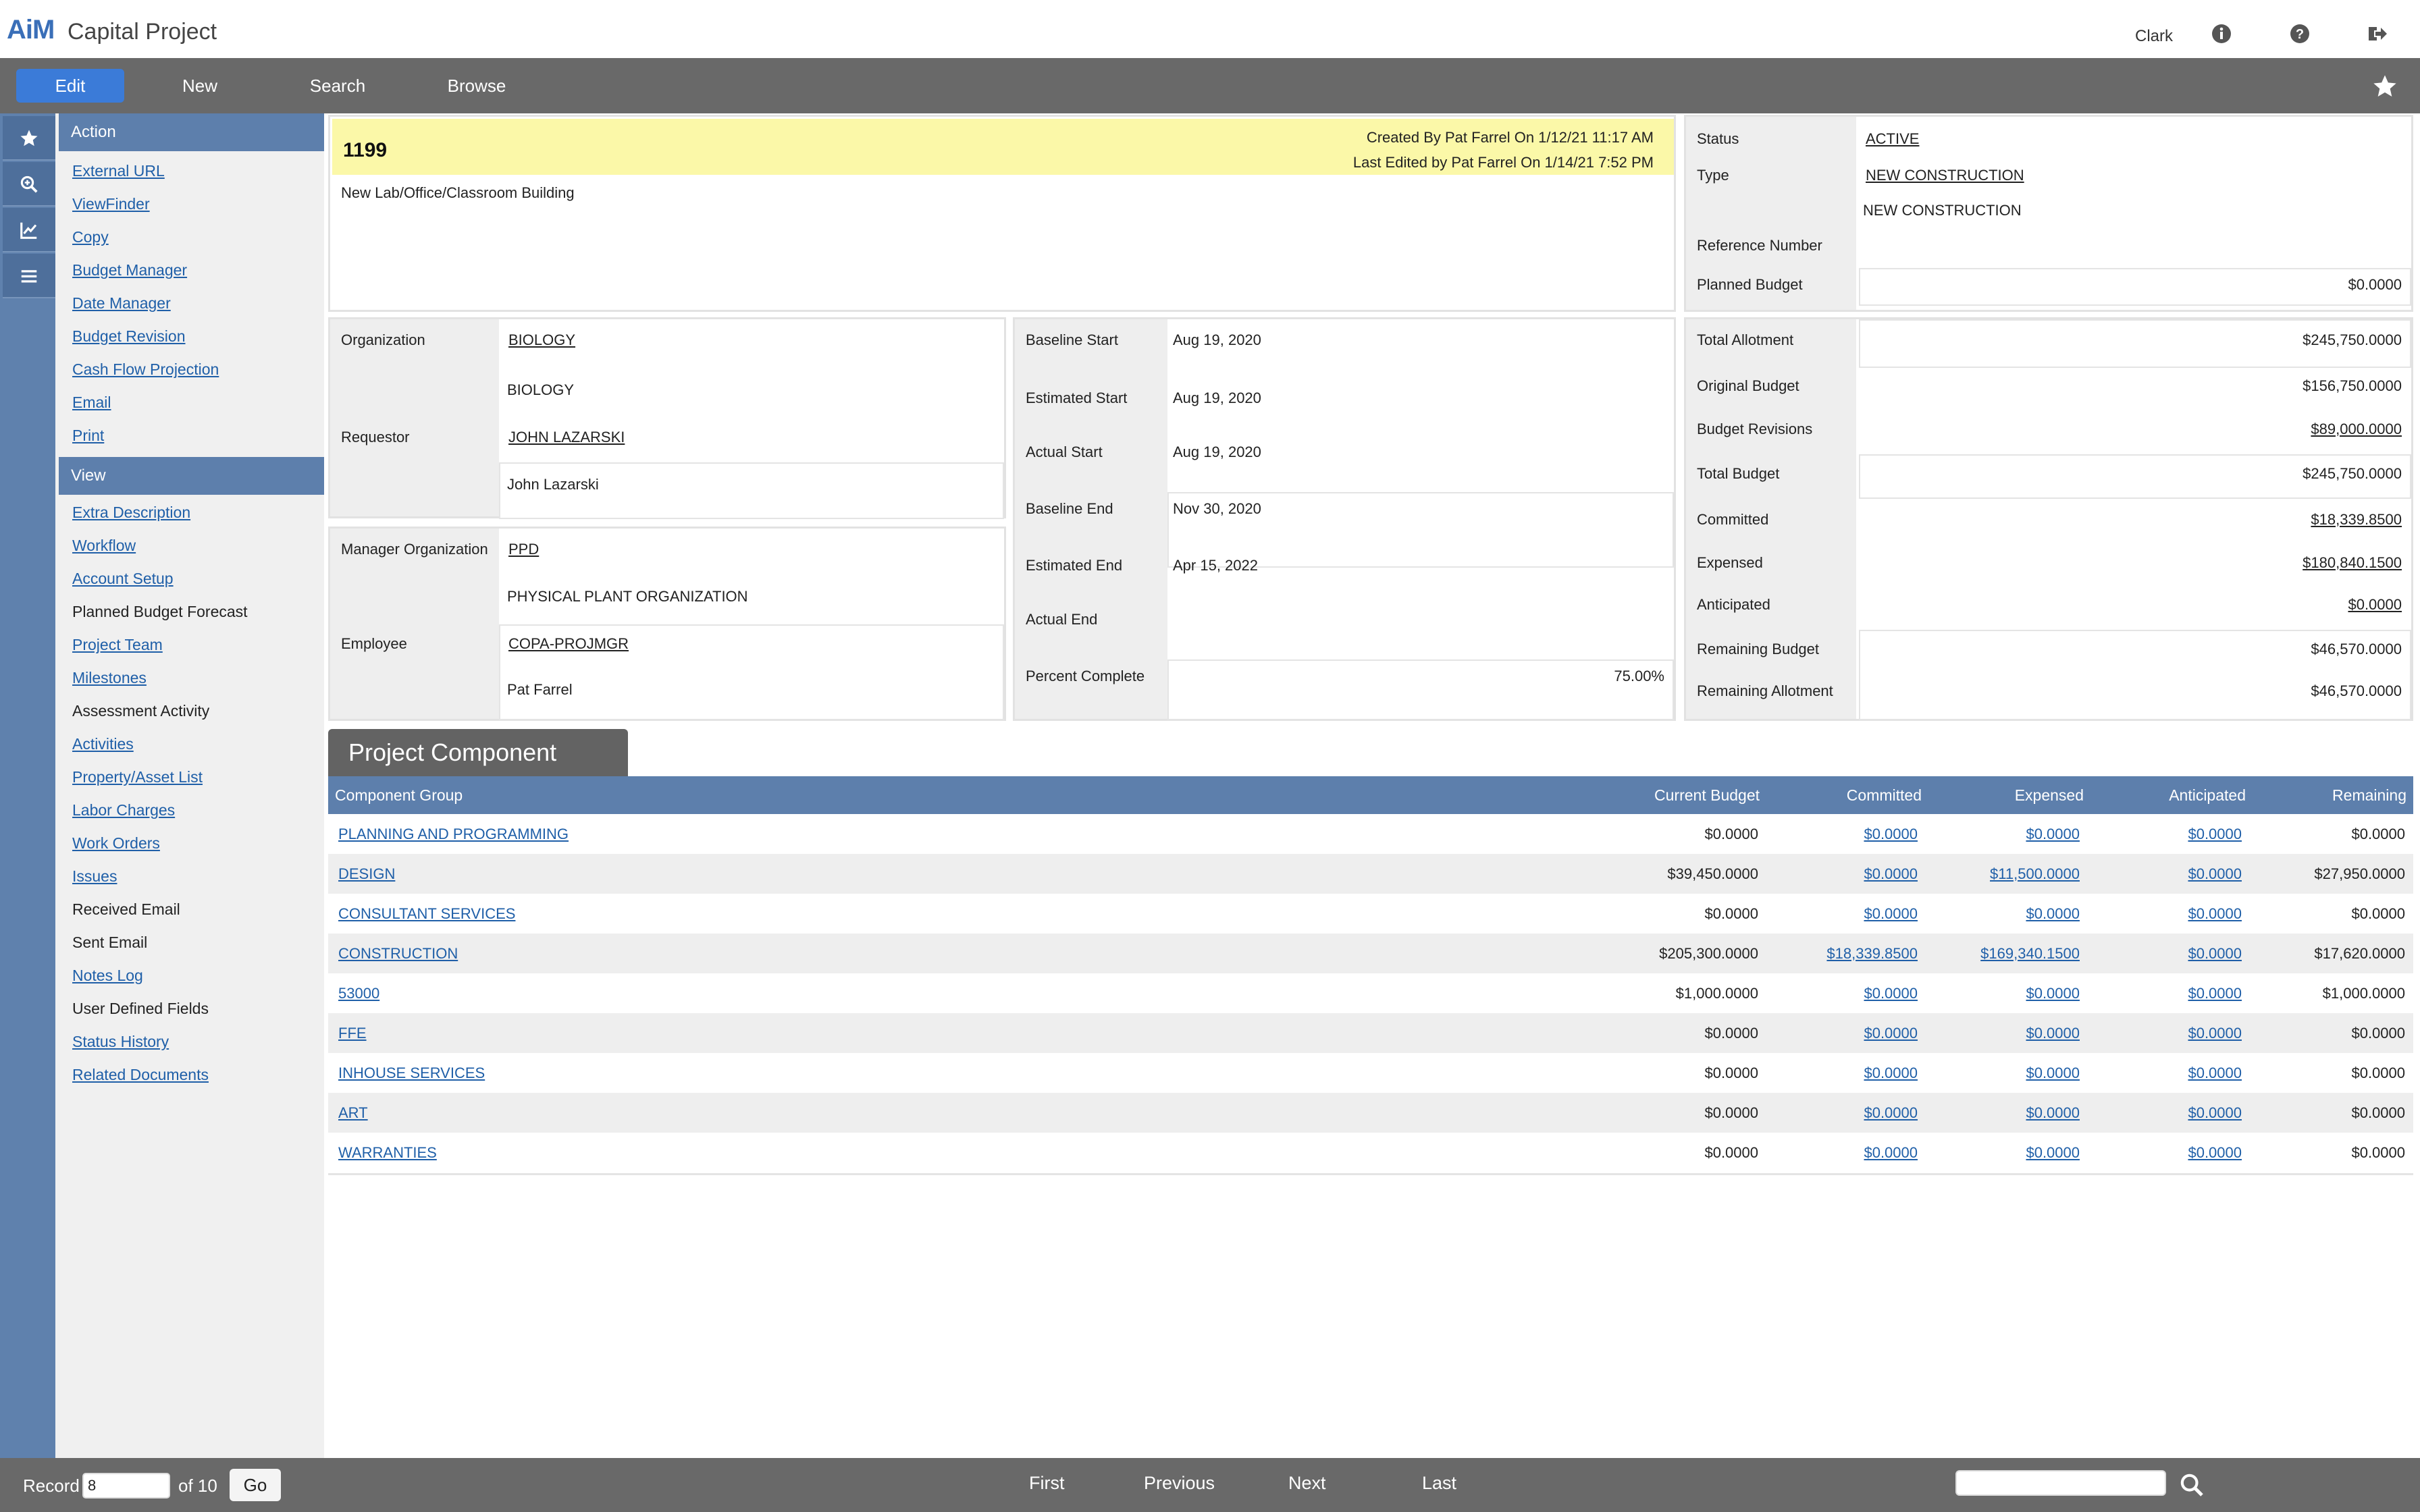 The image size is (2420, 1512). I want to click on action-item-budget-manager: Budget Manager, so click(129, 270).